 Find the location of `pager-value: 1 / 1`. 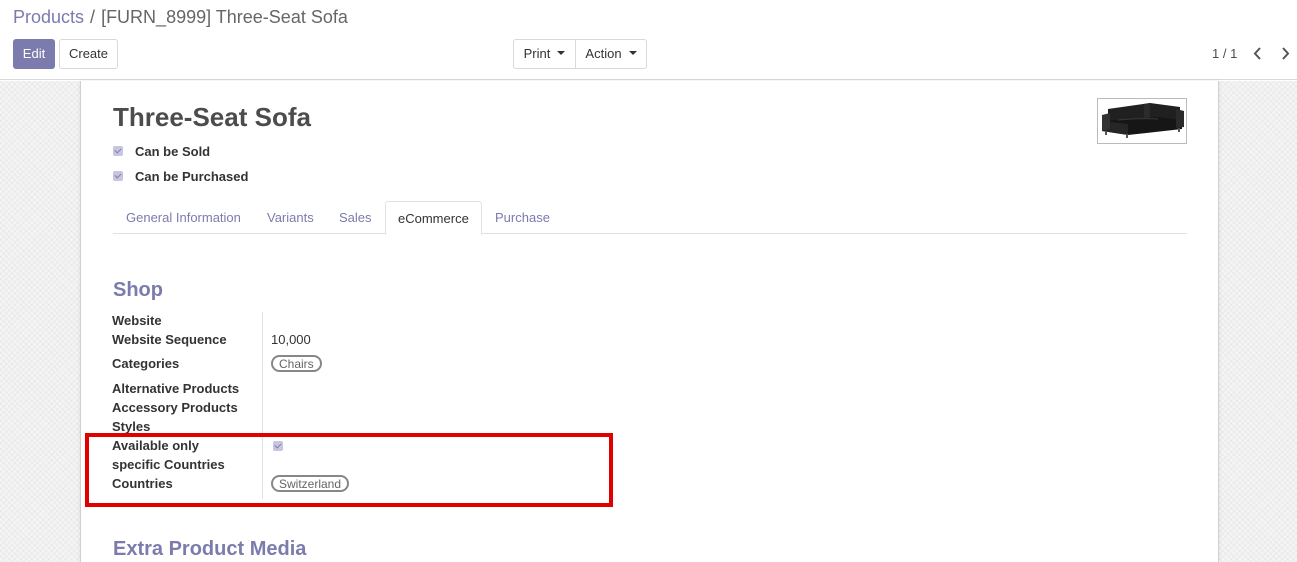

pager-value: 1 / 1 is located at coordinates (1224, 53).